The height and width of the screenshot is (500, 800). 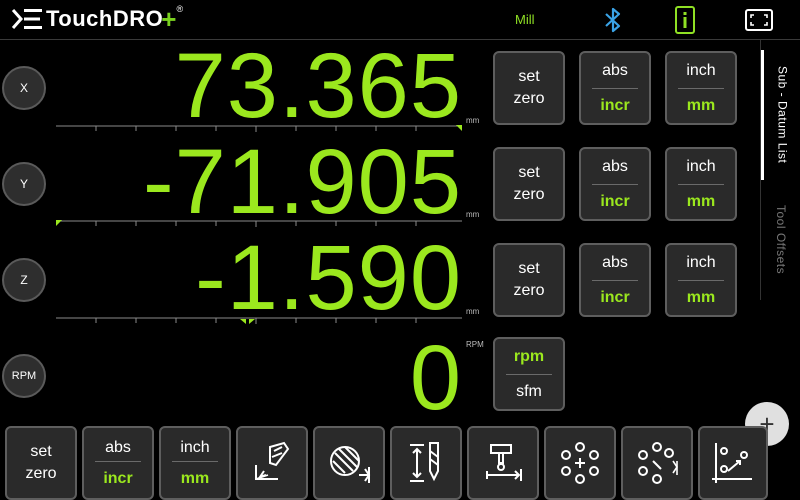 I want to click on tool-offset-icon, so click(x=272, y=460).